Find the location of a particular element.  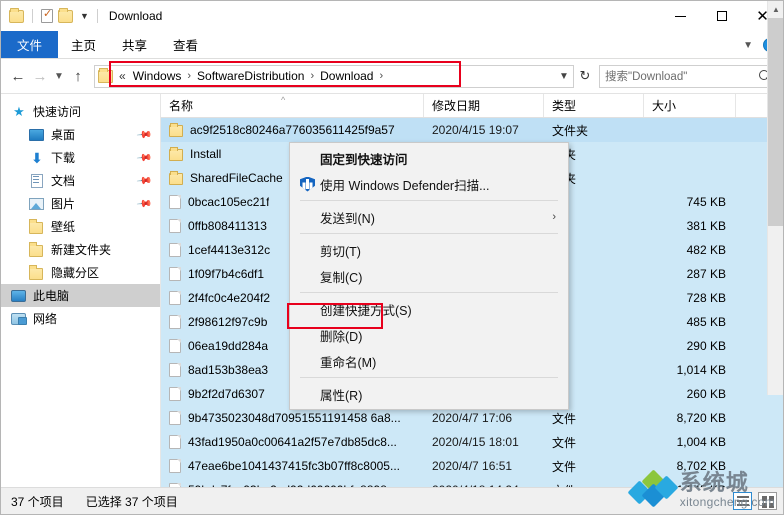

menu-item-label: 属性(R) is located at coordinates (341, 395).